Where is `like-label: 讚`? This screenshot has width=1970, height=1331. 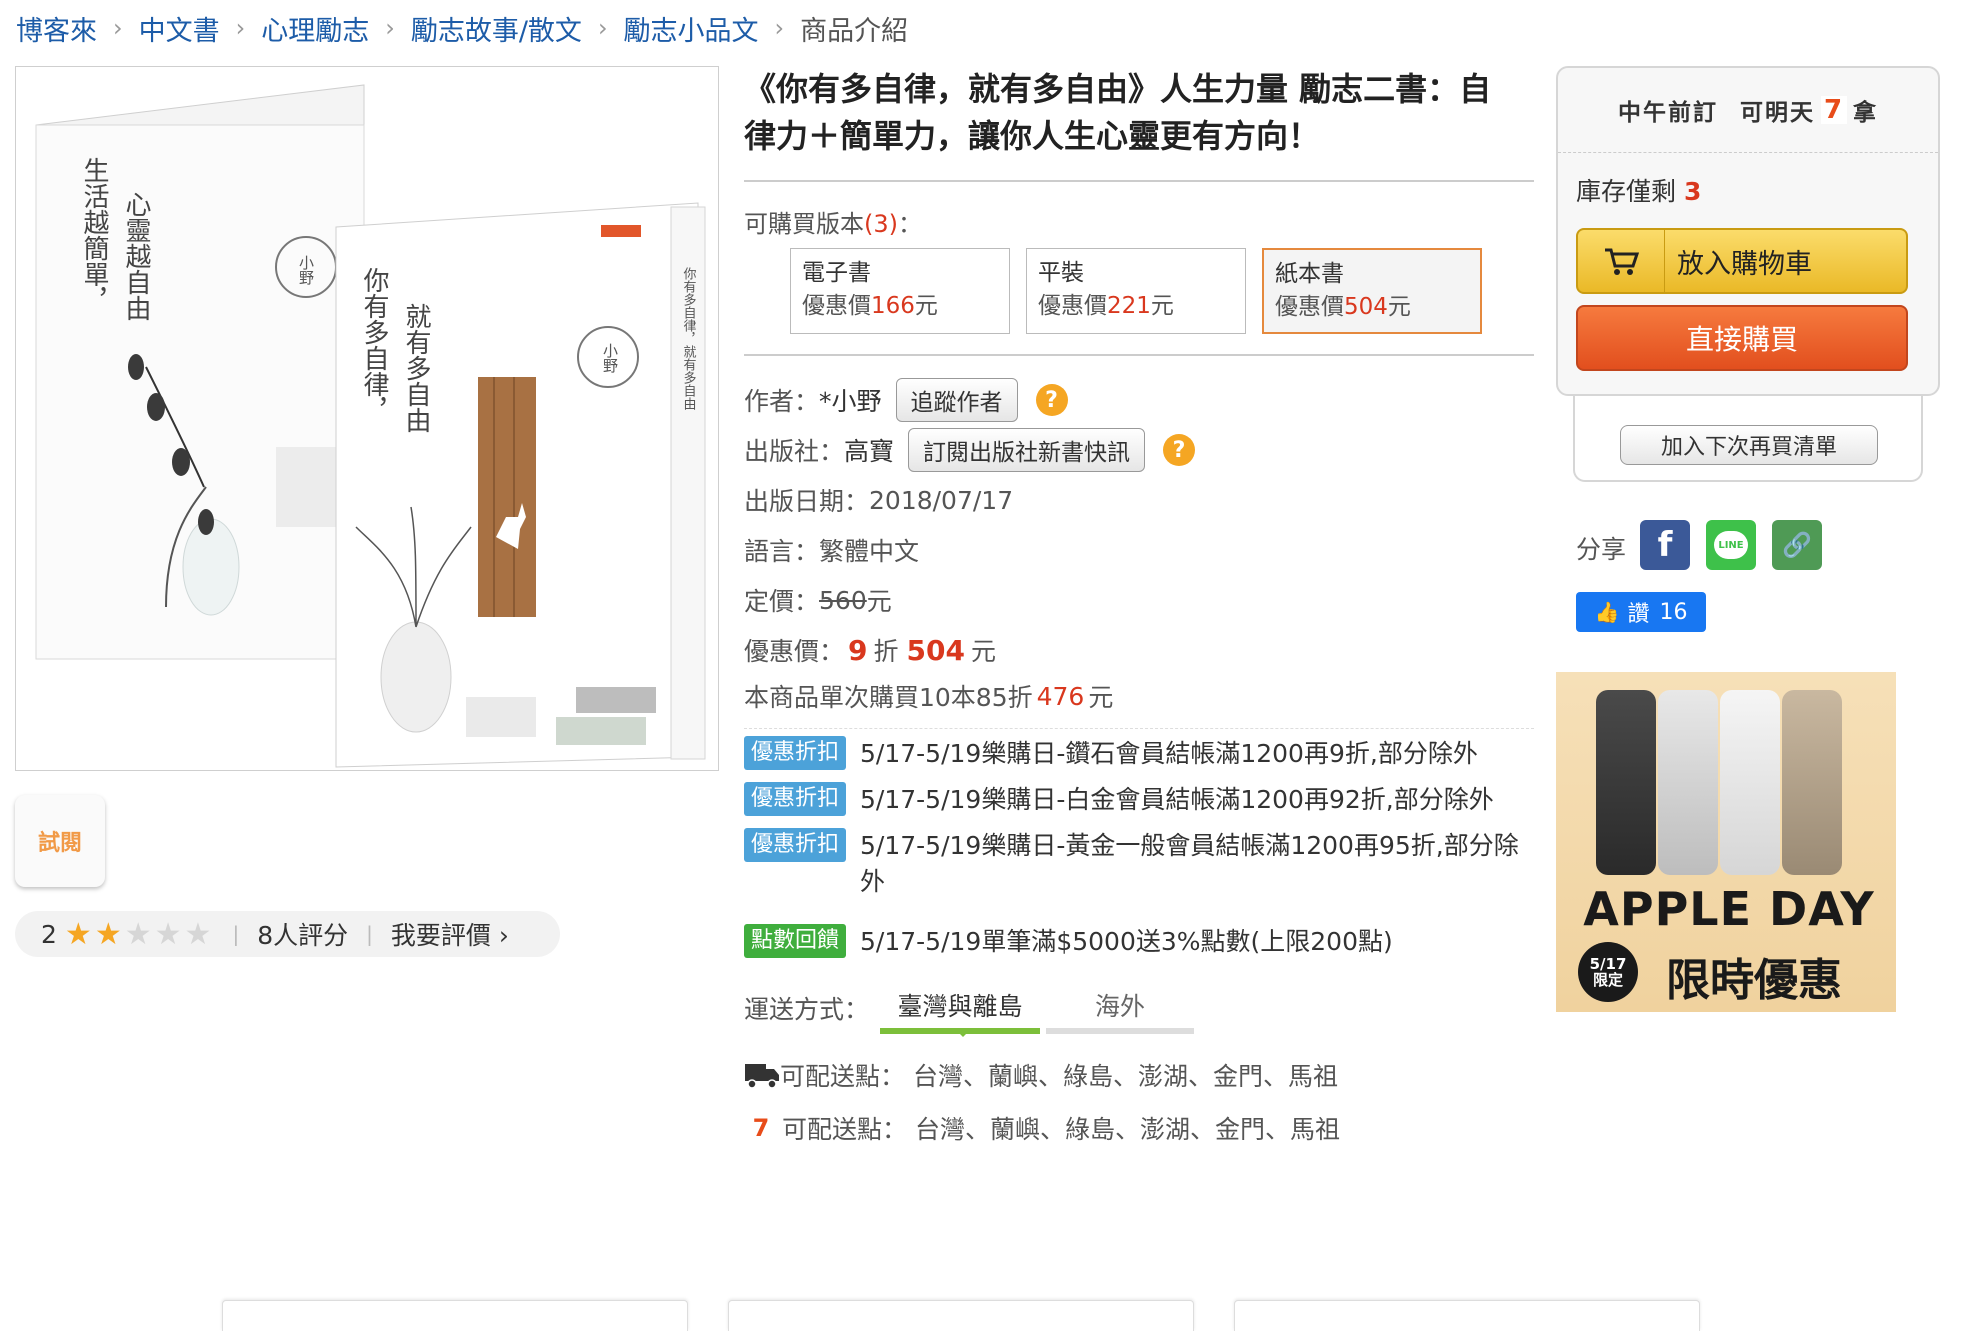
like-label: 讚 is located at coordinates (1638, 614).